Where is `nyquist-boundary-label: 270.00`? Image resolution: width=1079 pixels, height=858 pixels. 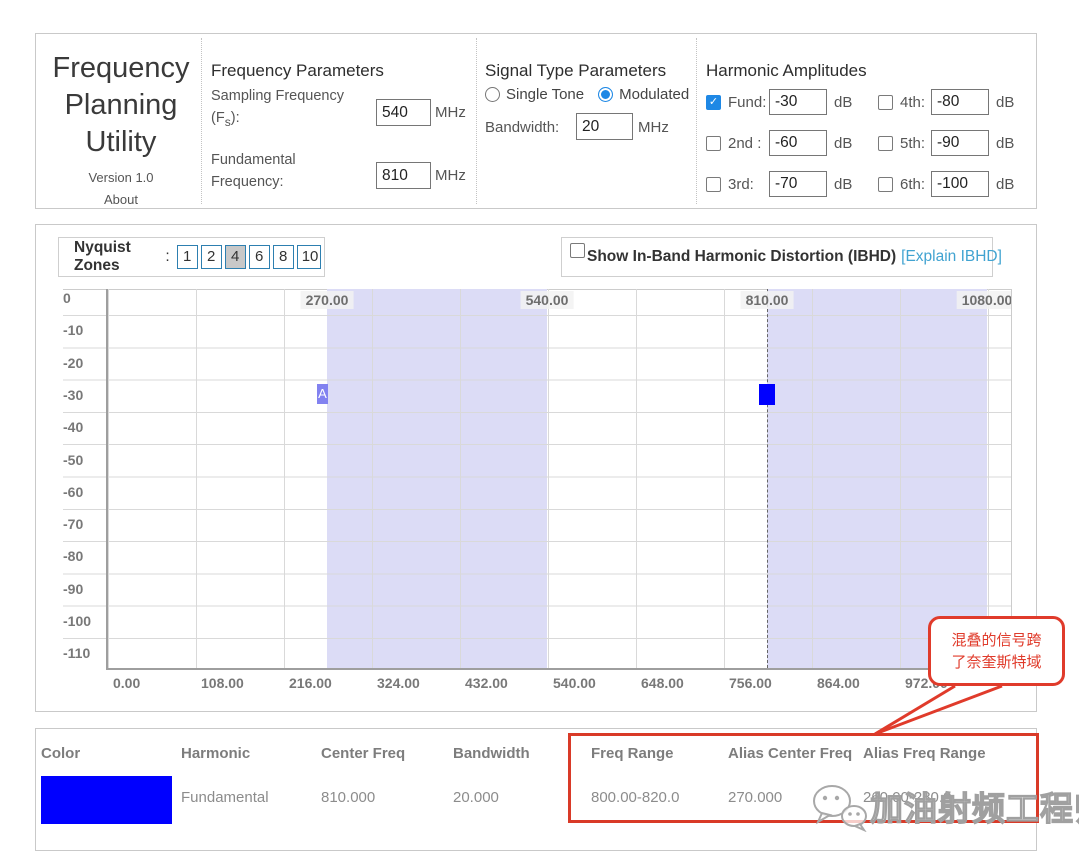
nyquist-boundary-label: 270.00 is located at coordinates (327, 300).